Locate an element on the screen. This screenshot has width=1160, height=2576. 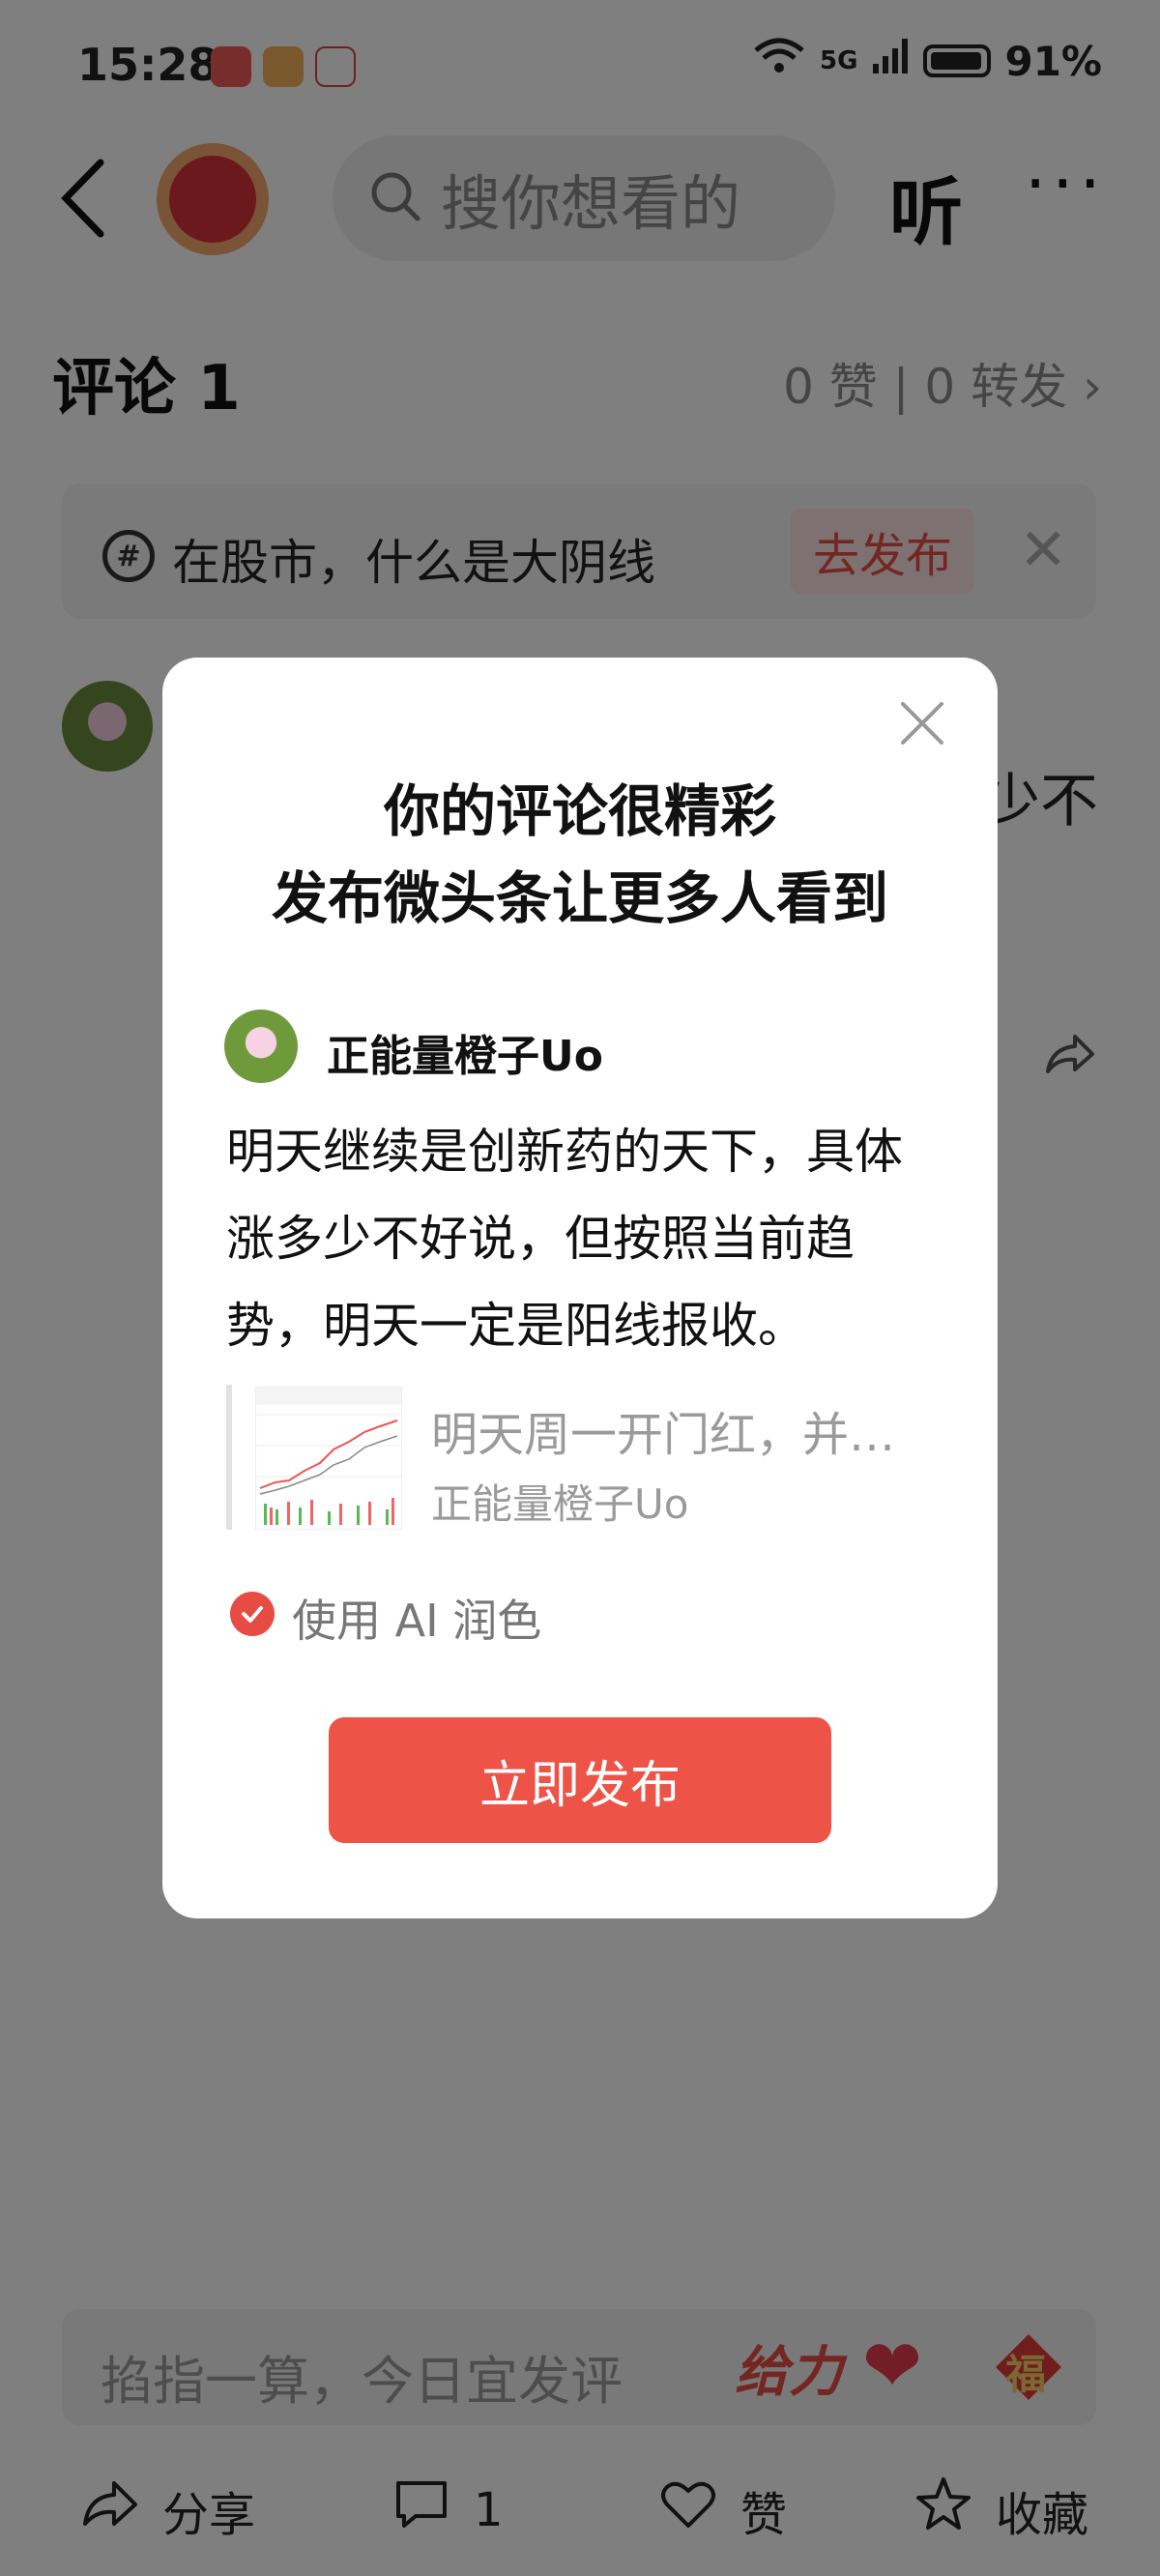
dialog-title-line2: 发布微头条让更多人看到 is located at coordinates (579, 898).